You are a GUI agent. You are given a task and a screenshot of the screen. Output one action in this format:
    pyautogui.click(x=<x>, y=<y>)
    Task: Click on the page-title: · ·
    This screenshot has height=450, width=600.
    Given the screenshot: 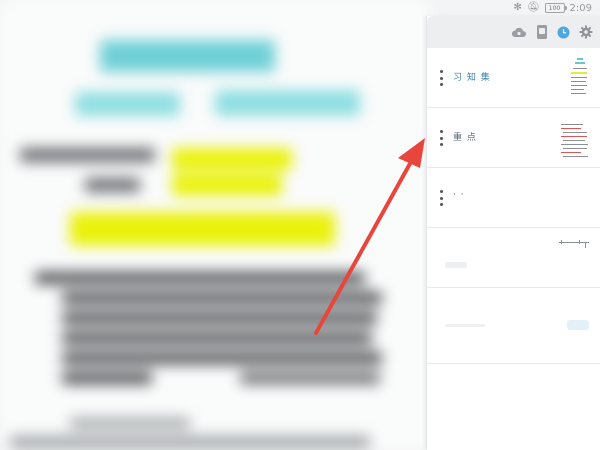 What is the action you would take?
    pyautogui.click(x=459, y=195)
    